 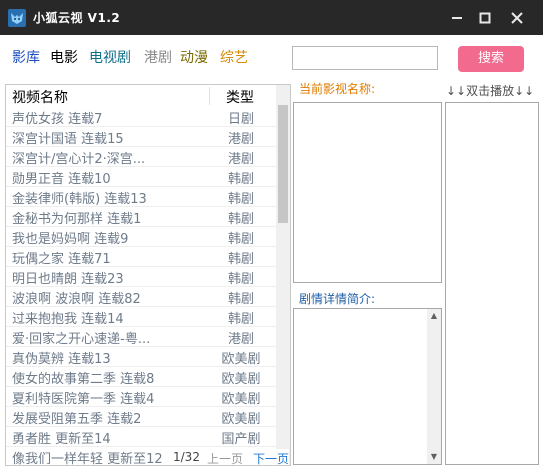 I want to click on video-name: 夏利特医院第一季 连载4, so click(x=83, y=399).